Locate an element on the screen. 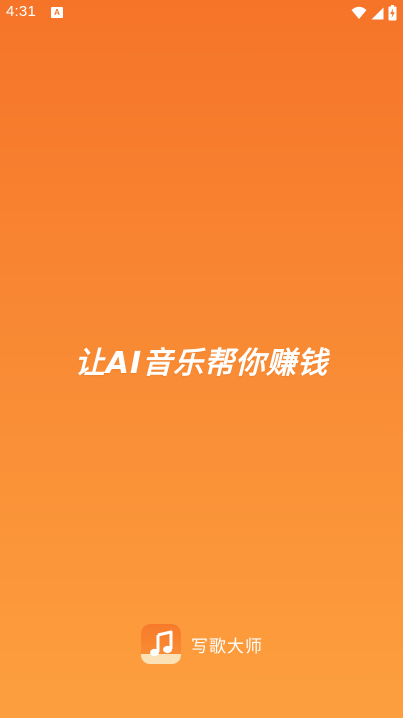 Image resolution: width=403 pixels, height=718 pixels. status-bar: 4:31 A is located at coordinates (201, 13).